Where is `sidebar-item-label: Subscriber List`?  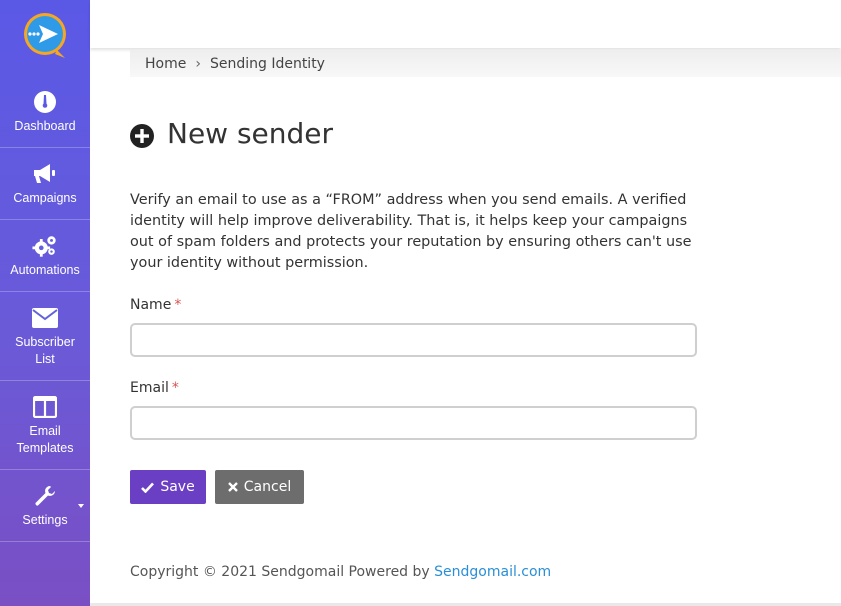 sidebar-item-label: Subscriber List is located at coordinates (45, 350).